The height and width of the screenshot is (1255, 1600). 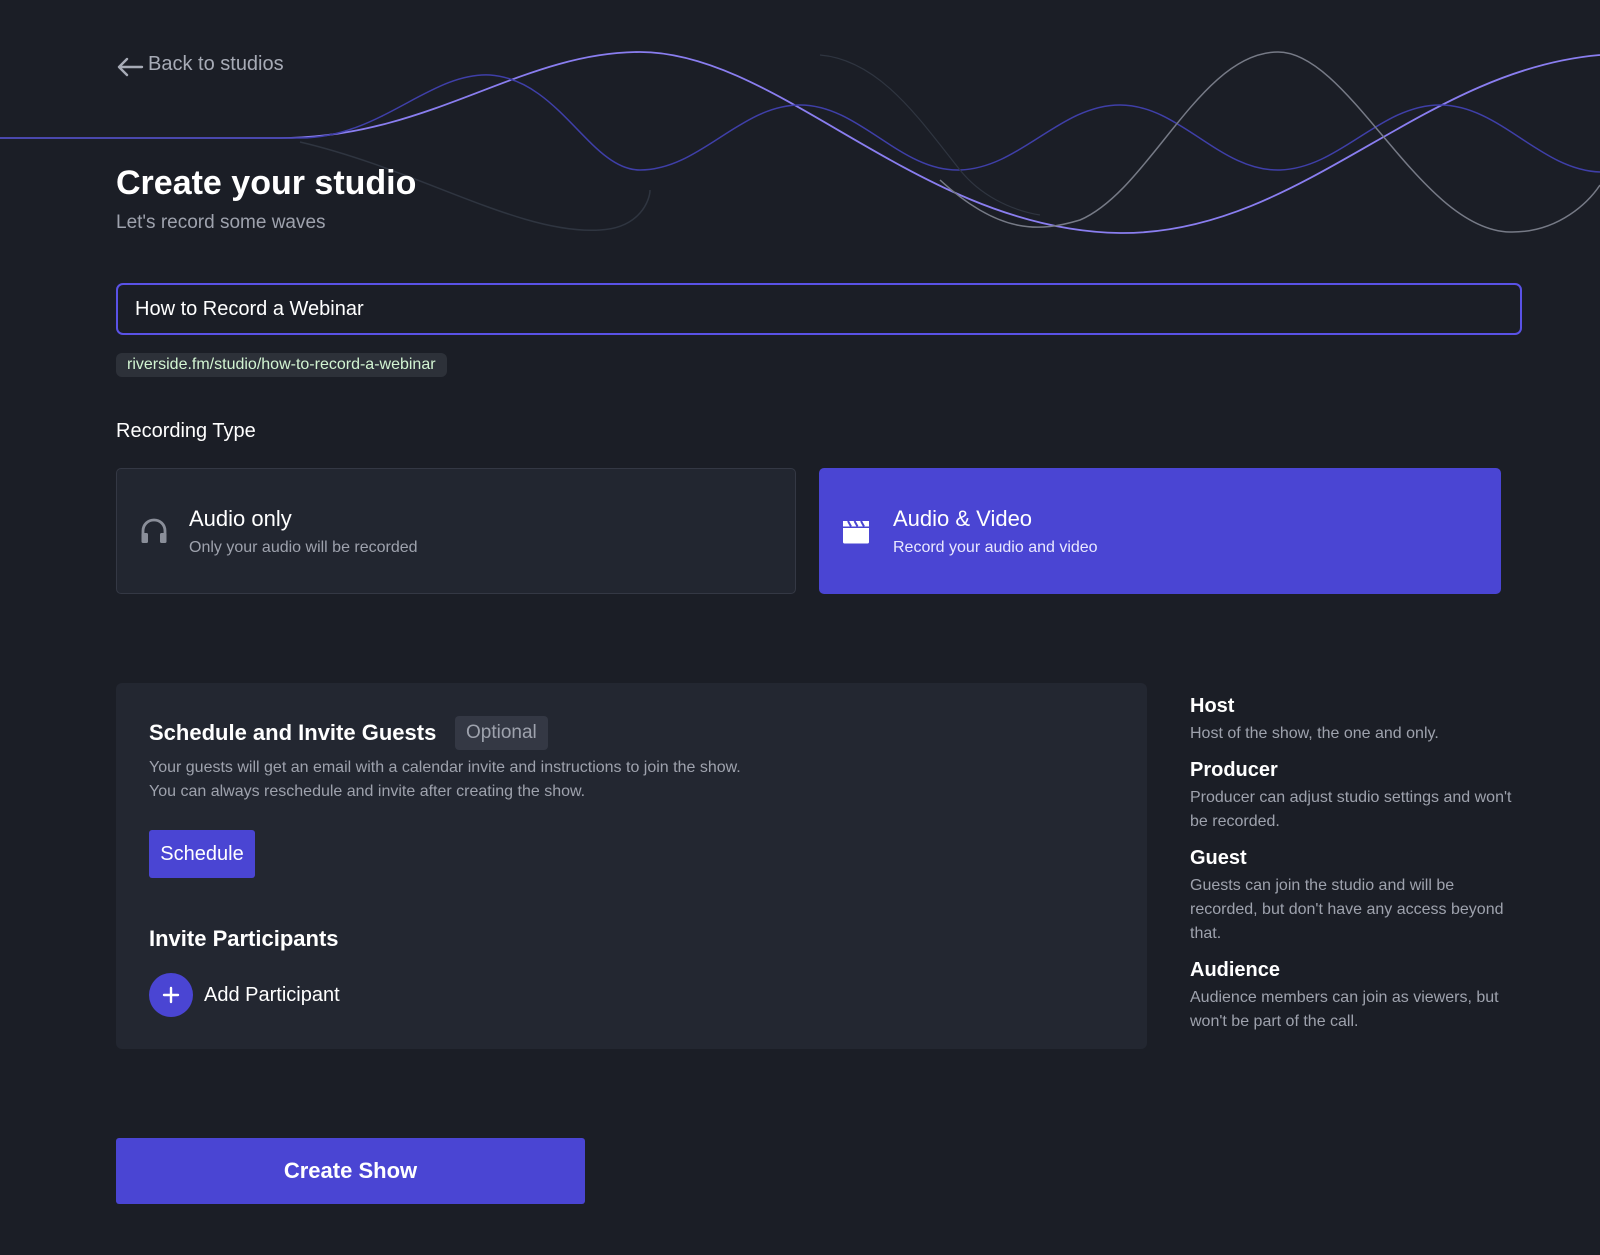 I want to click on page-title: Create your studio, so click(x=266, y=183).